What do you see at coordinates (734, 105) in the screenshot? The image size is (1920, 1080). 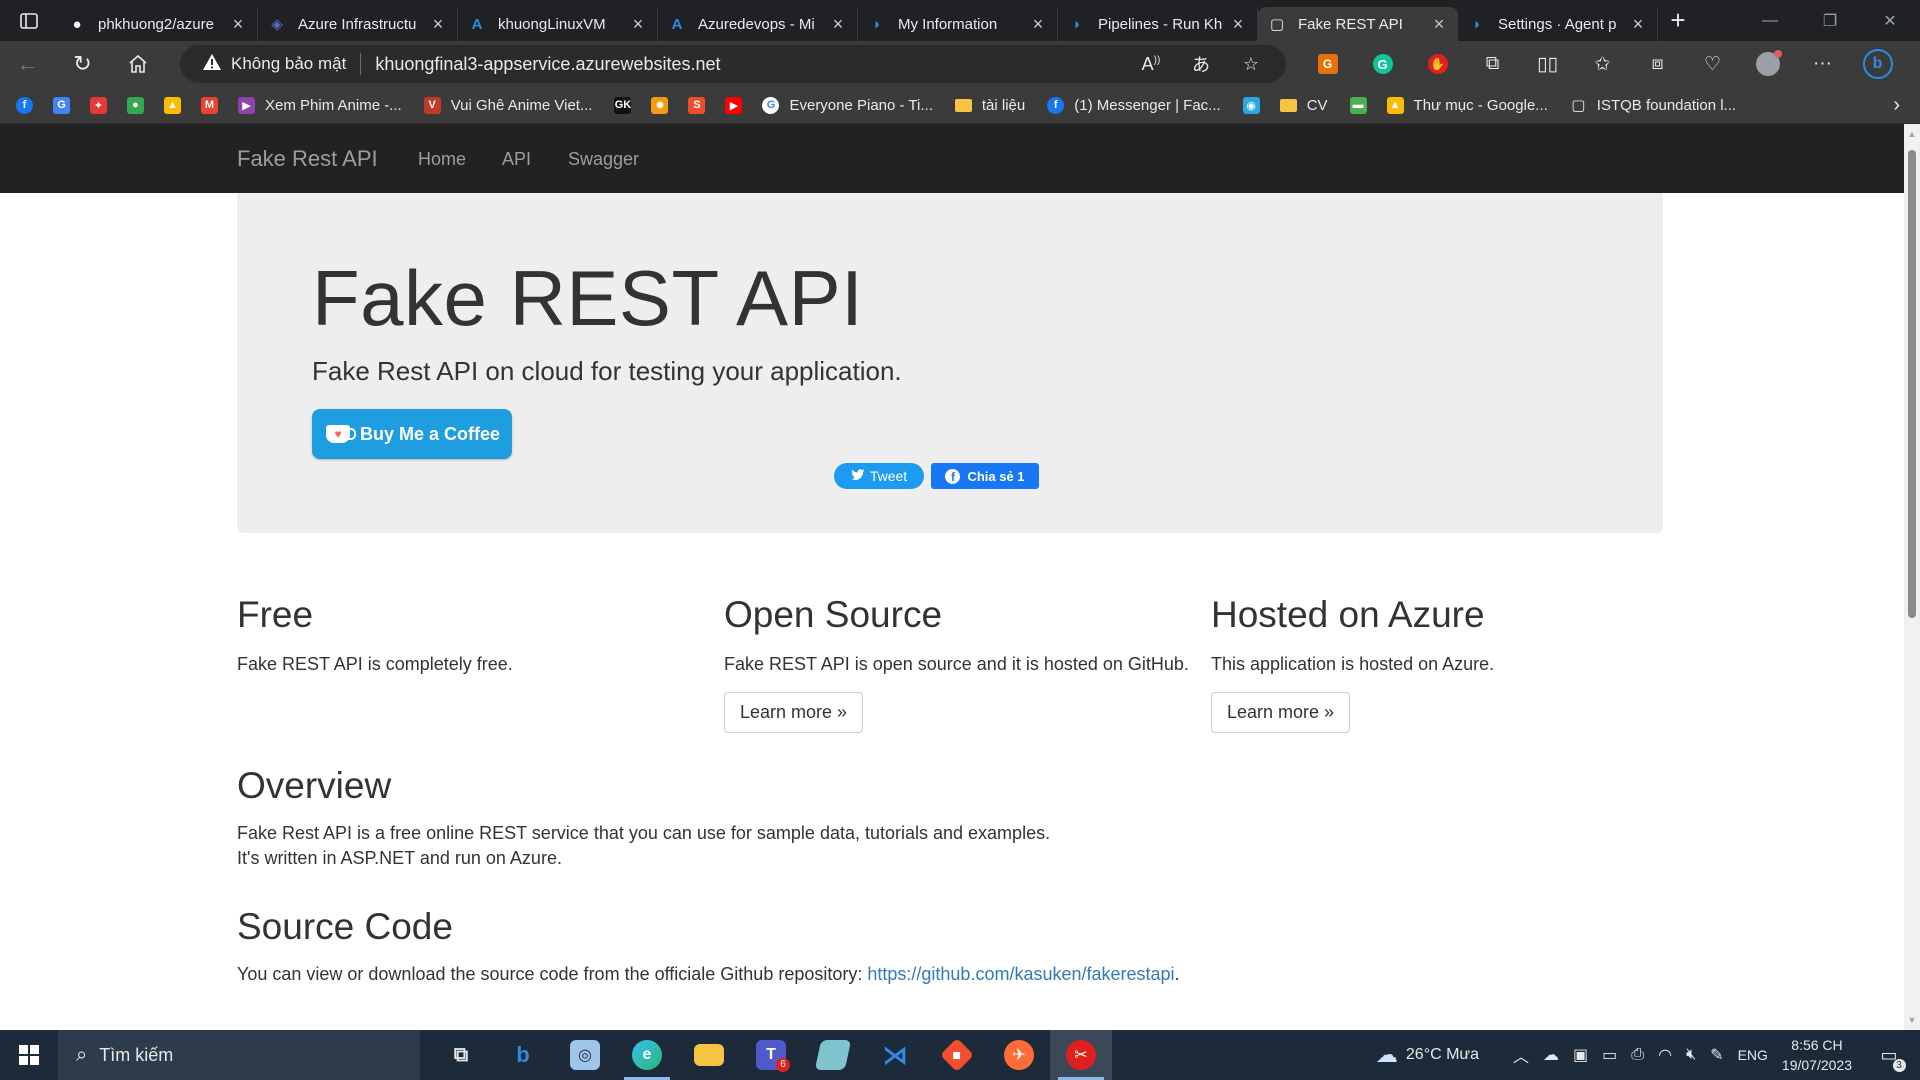 I see `bookmark-item: ▶` at bounding box center [734, 105].